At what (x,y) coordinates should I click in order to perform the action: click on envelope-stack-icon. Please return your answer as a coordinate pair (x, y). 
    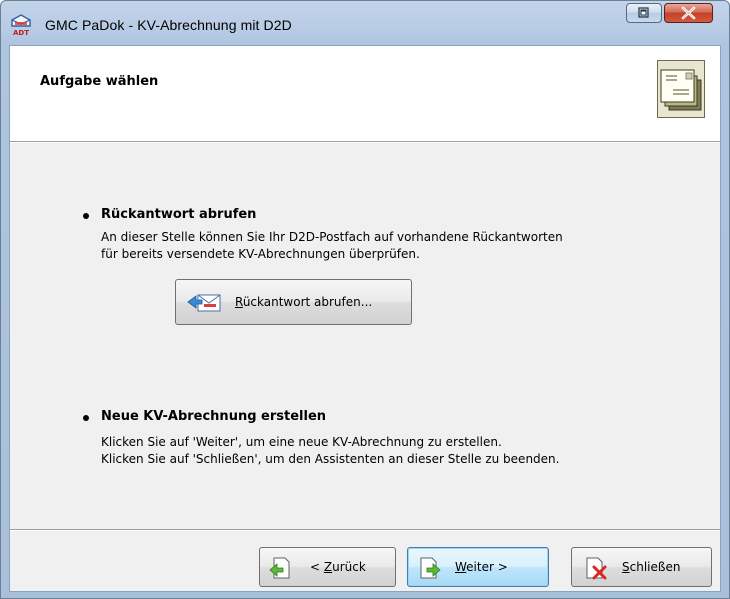
    Looking at the image, I should click on (681, 89).